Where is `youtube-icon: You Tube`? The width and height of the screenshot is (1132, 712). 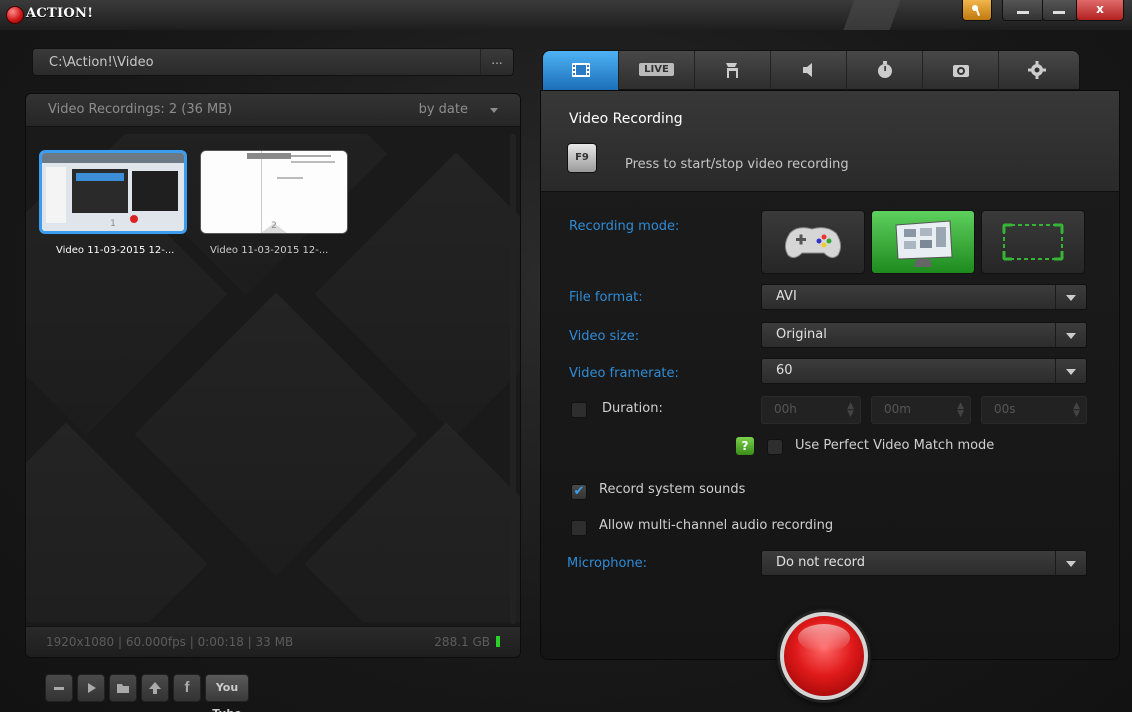 youtube-icon: You Tube is located at coordinates (227, 693).